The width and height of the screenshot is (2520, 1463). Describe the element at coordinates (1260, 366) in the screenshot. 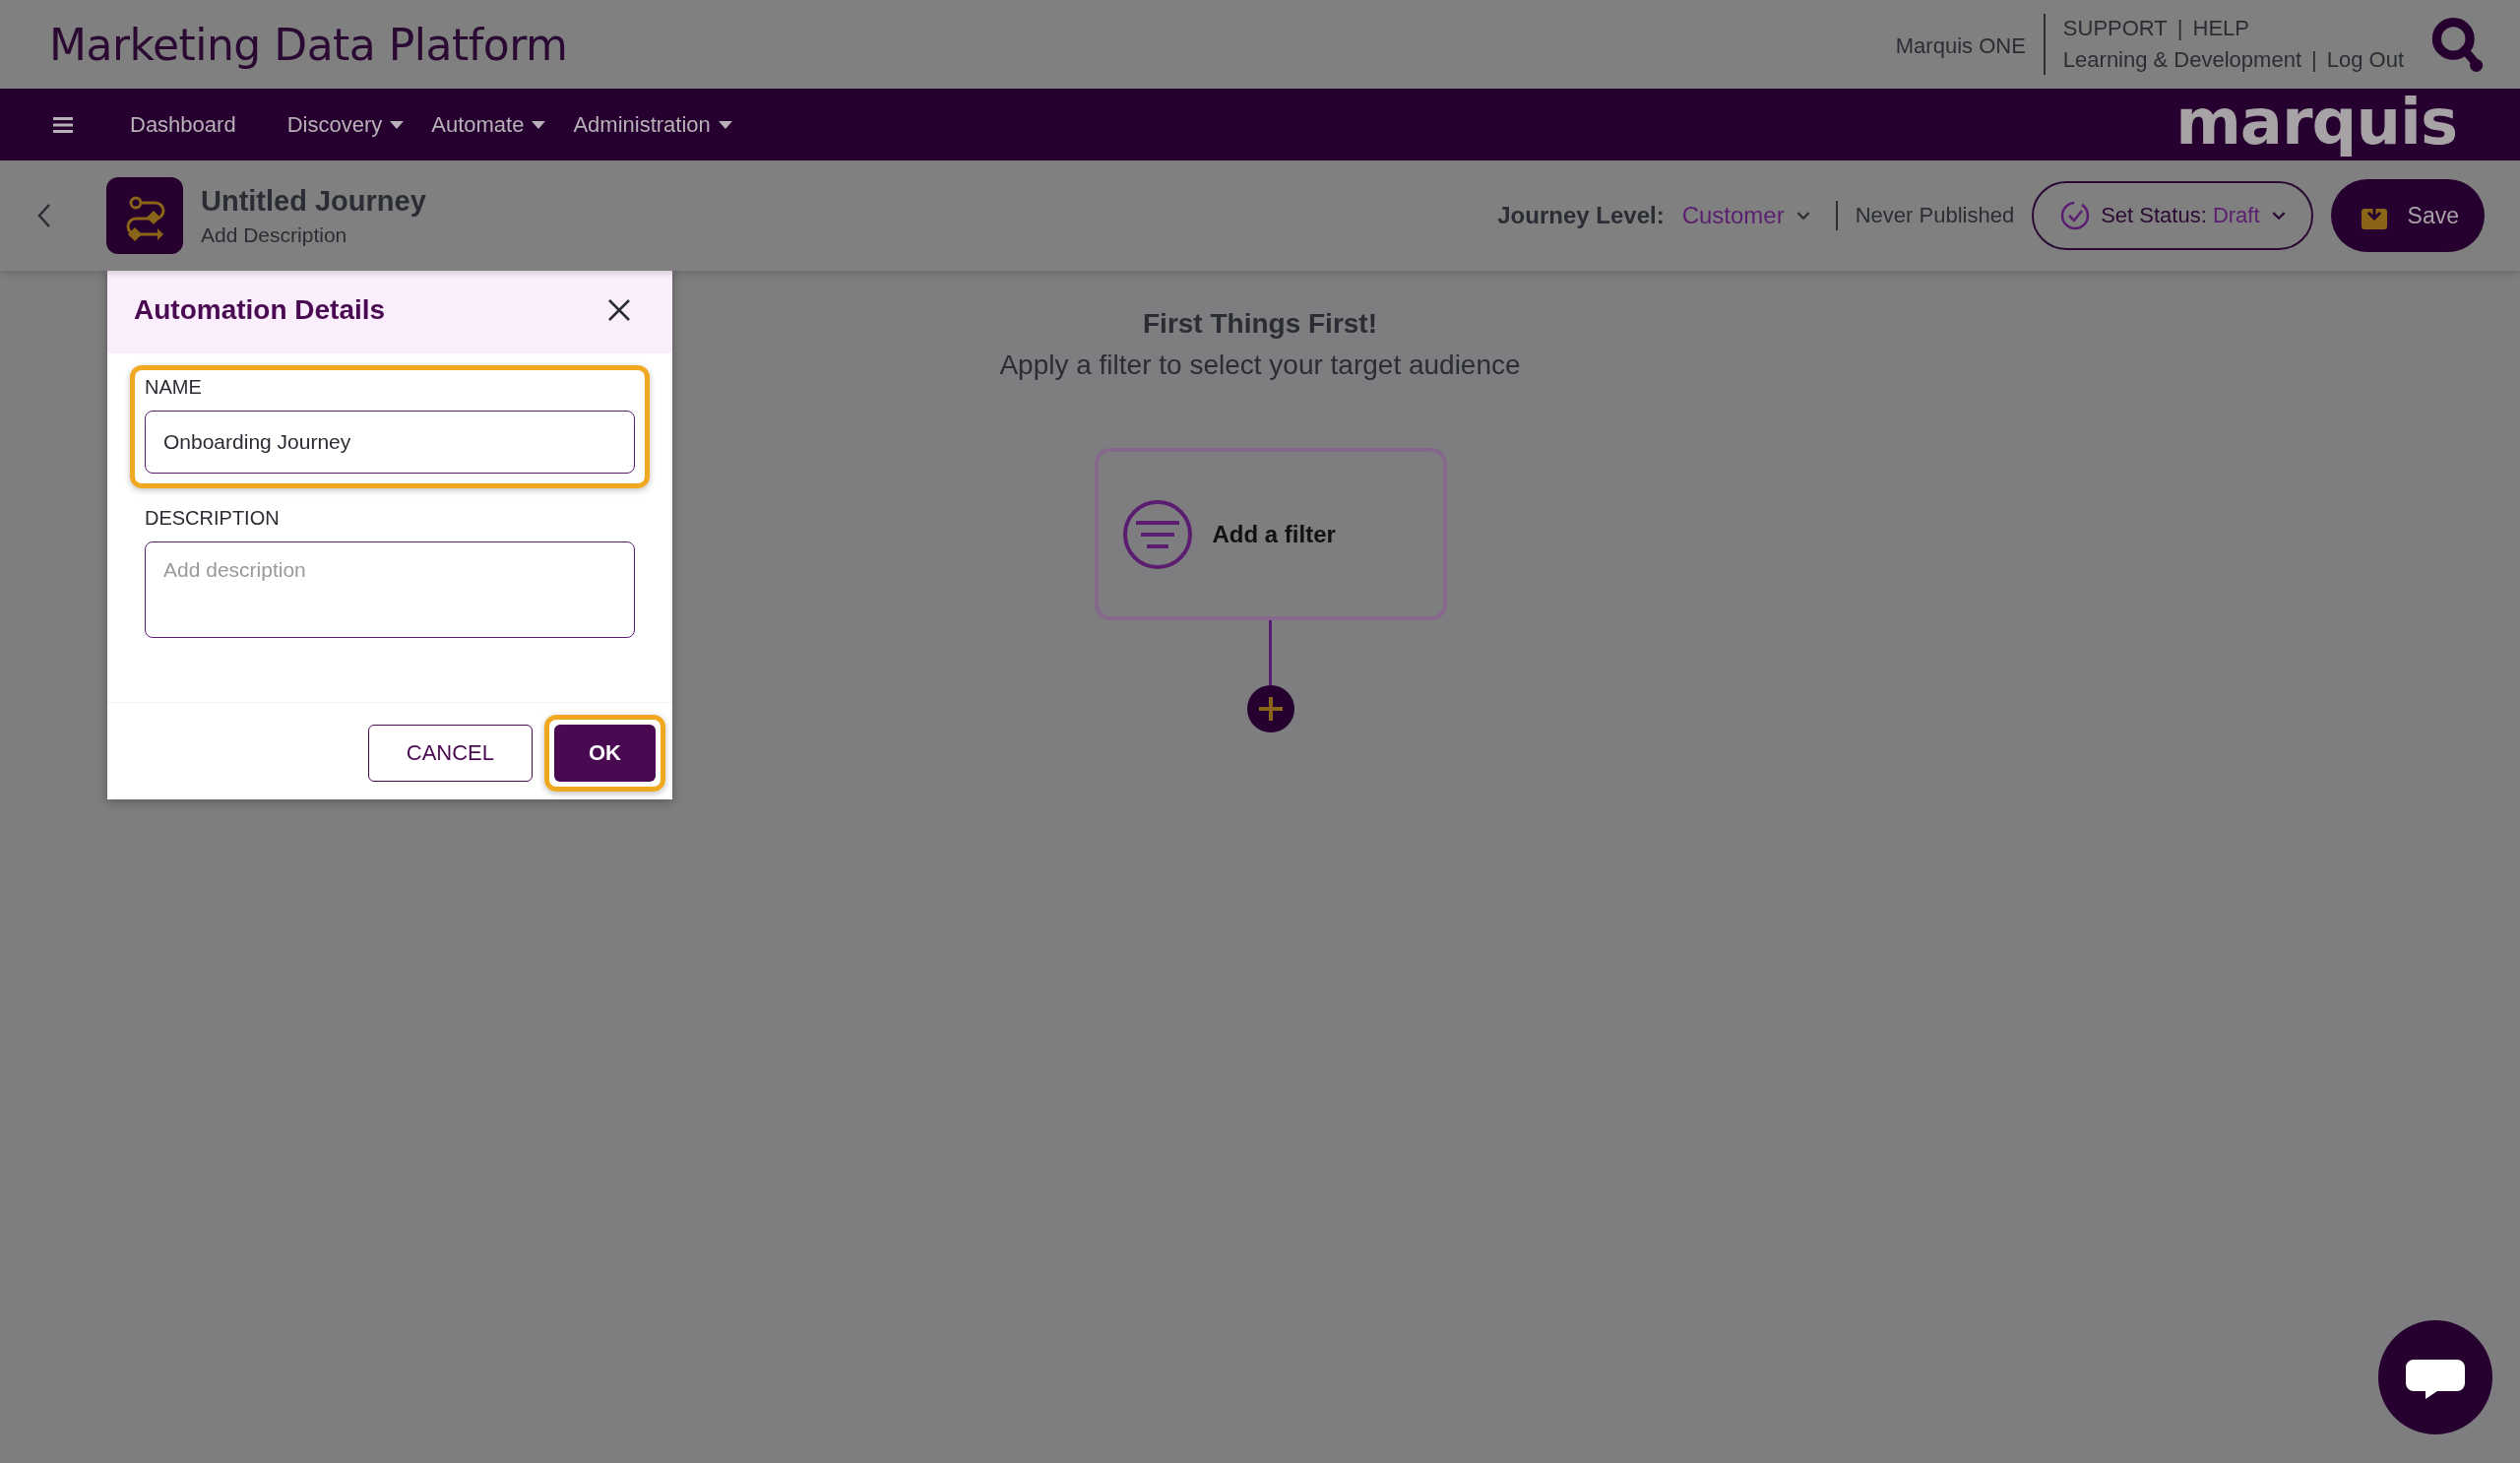

I see `canvas-subheading: Apply a filter to select your target audience` at that location.